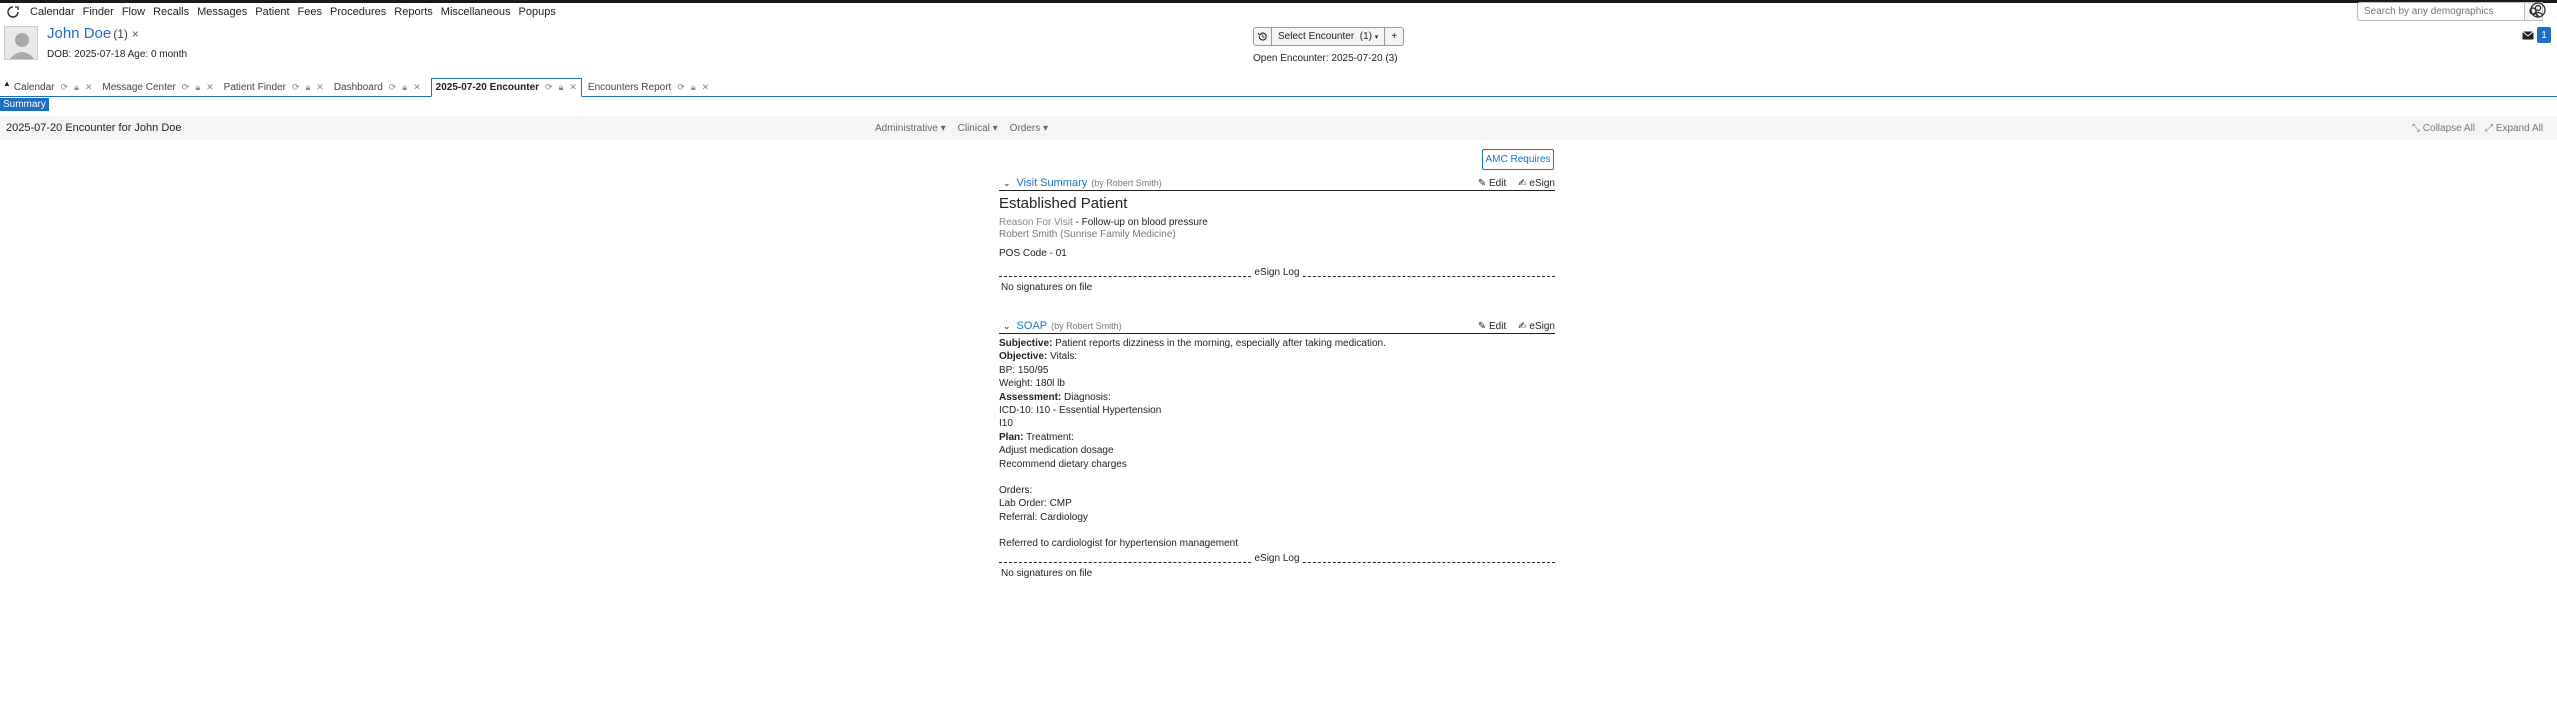  I want to click on soap-lab-order: Lab Order: CMP, so click(1035, 504).